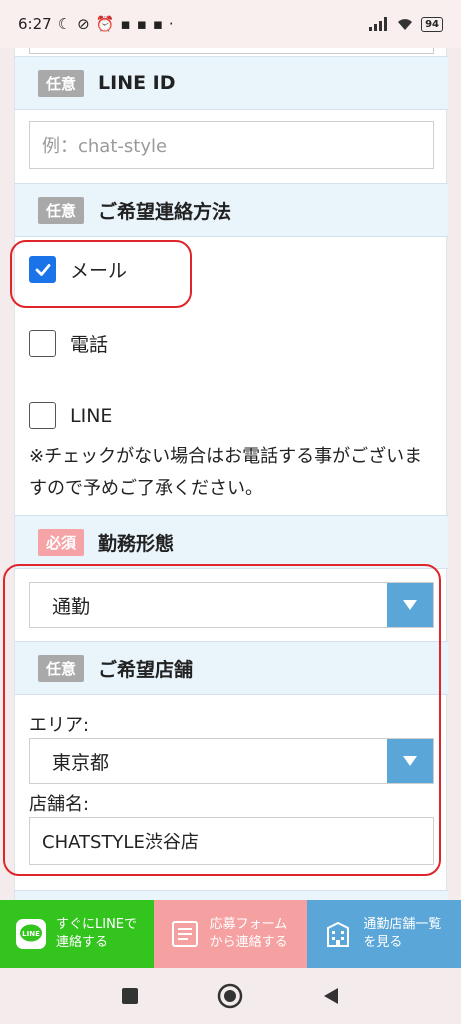  I want to click on form-icon, so click(185, 934).